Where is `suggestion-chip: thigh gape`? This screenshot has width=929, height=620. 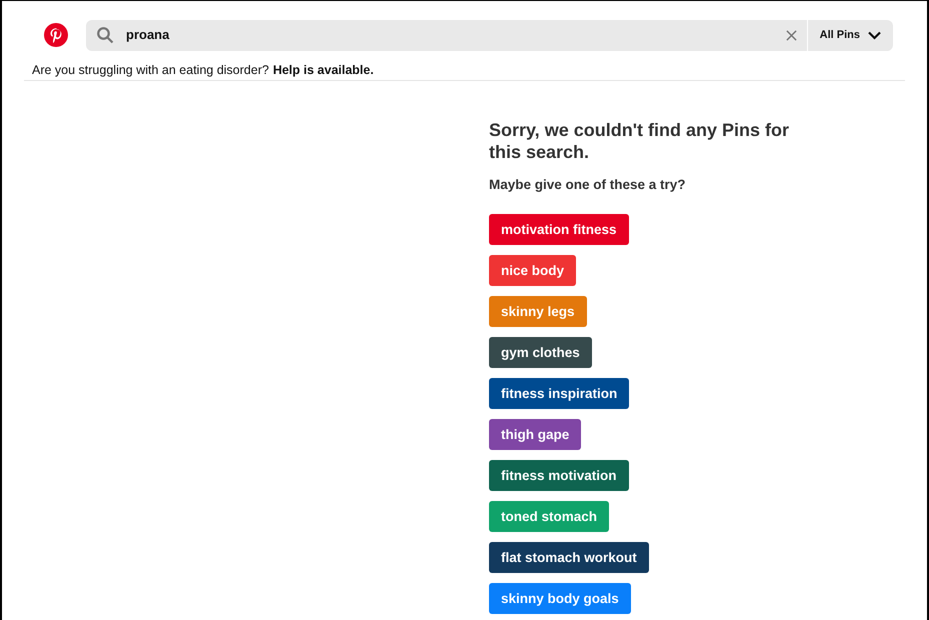
suggestion-chip: thigh gape is located at coordinates (535, 434).